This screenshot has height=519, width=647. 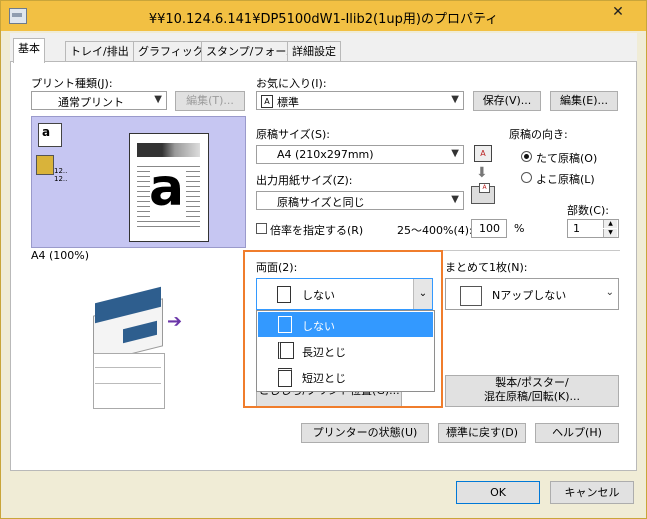 I want to click on printer-illustration: ➔, so click(x=133, y=348).